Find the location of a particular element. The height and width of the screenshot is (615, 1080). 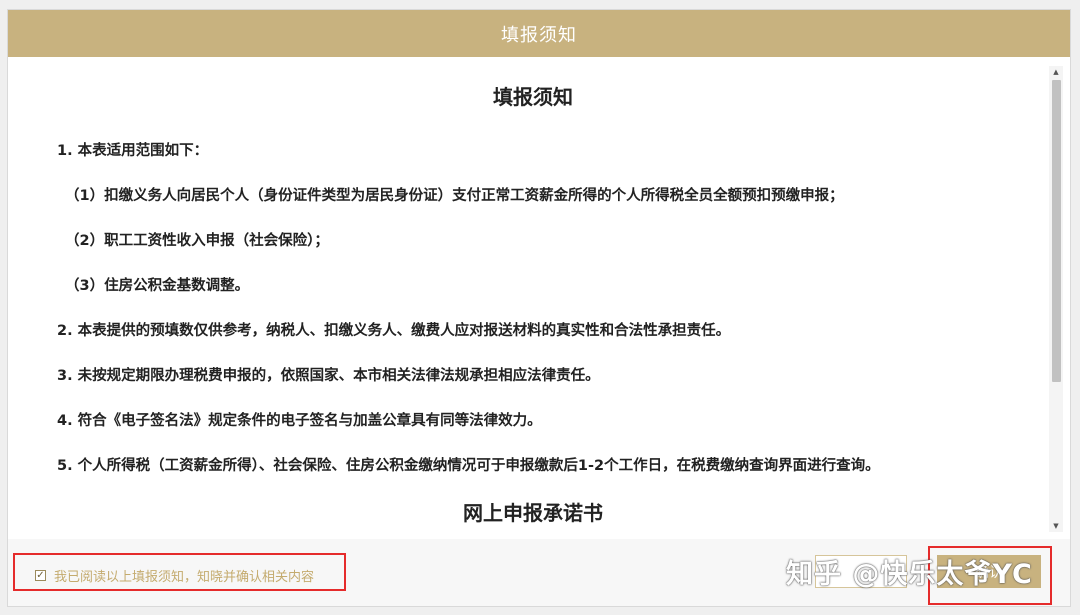

scroll-down-arrow-icon: ▼ is located at coordinates (1056, 526).